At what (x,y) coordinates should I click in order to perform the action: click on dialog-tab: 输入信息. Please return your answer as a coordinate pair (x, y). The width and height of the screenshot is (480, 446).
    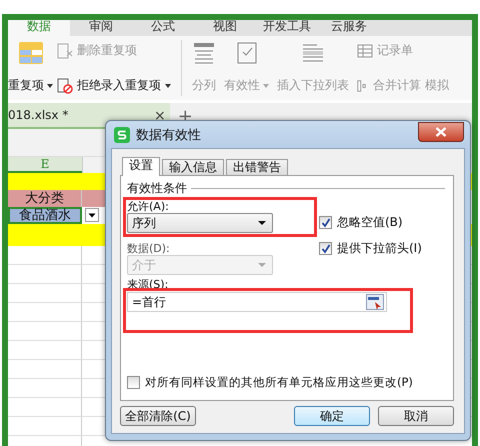
    Looking at the image, I should click on (193, 167).